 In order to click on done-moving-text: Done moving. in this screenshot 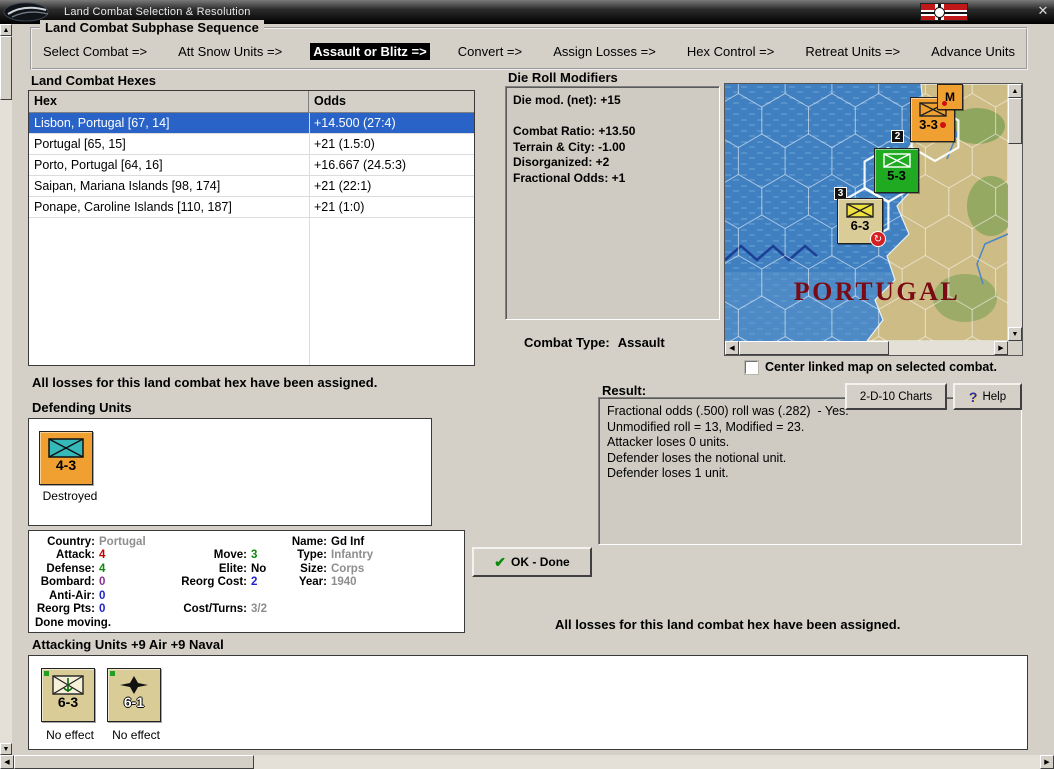, I will do `click(73, 622)`.